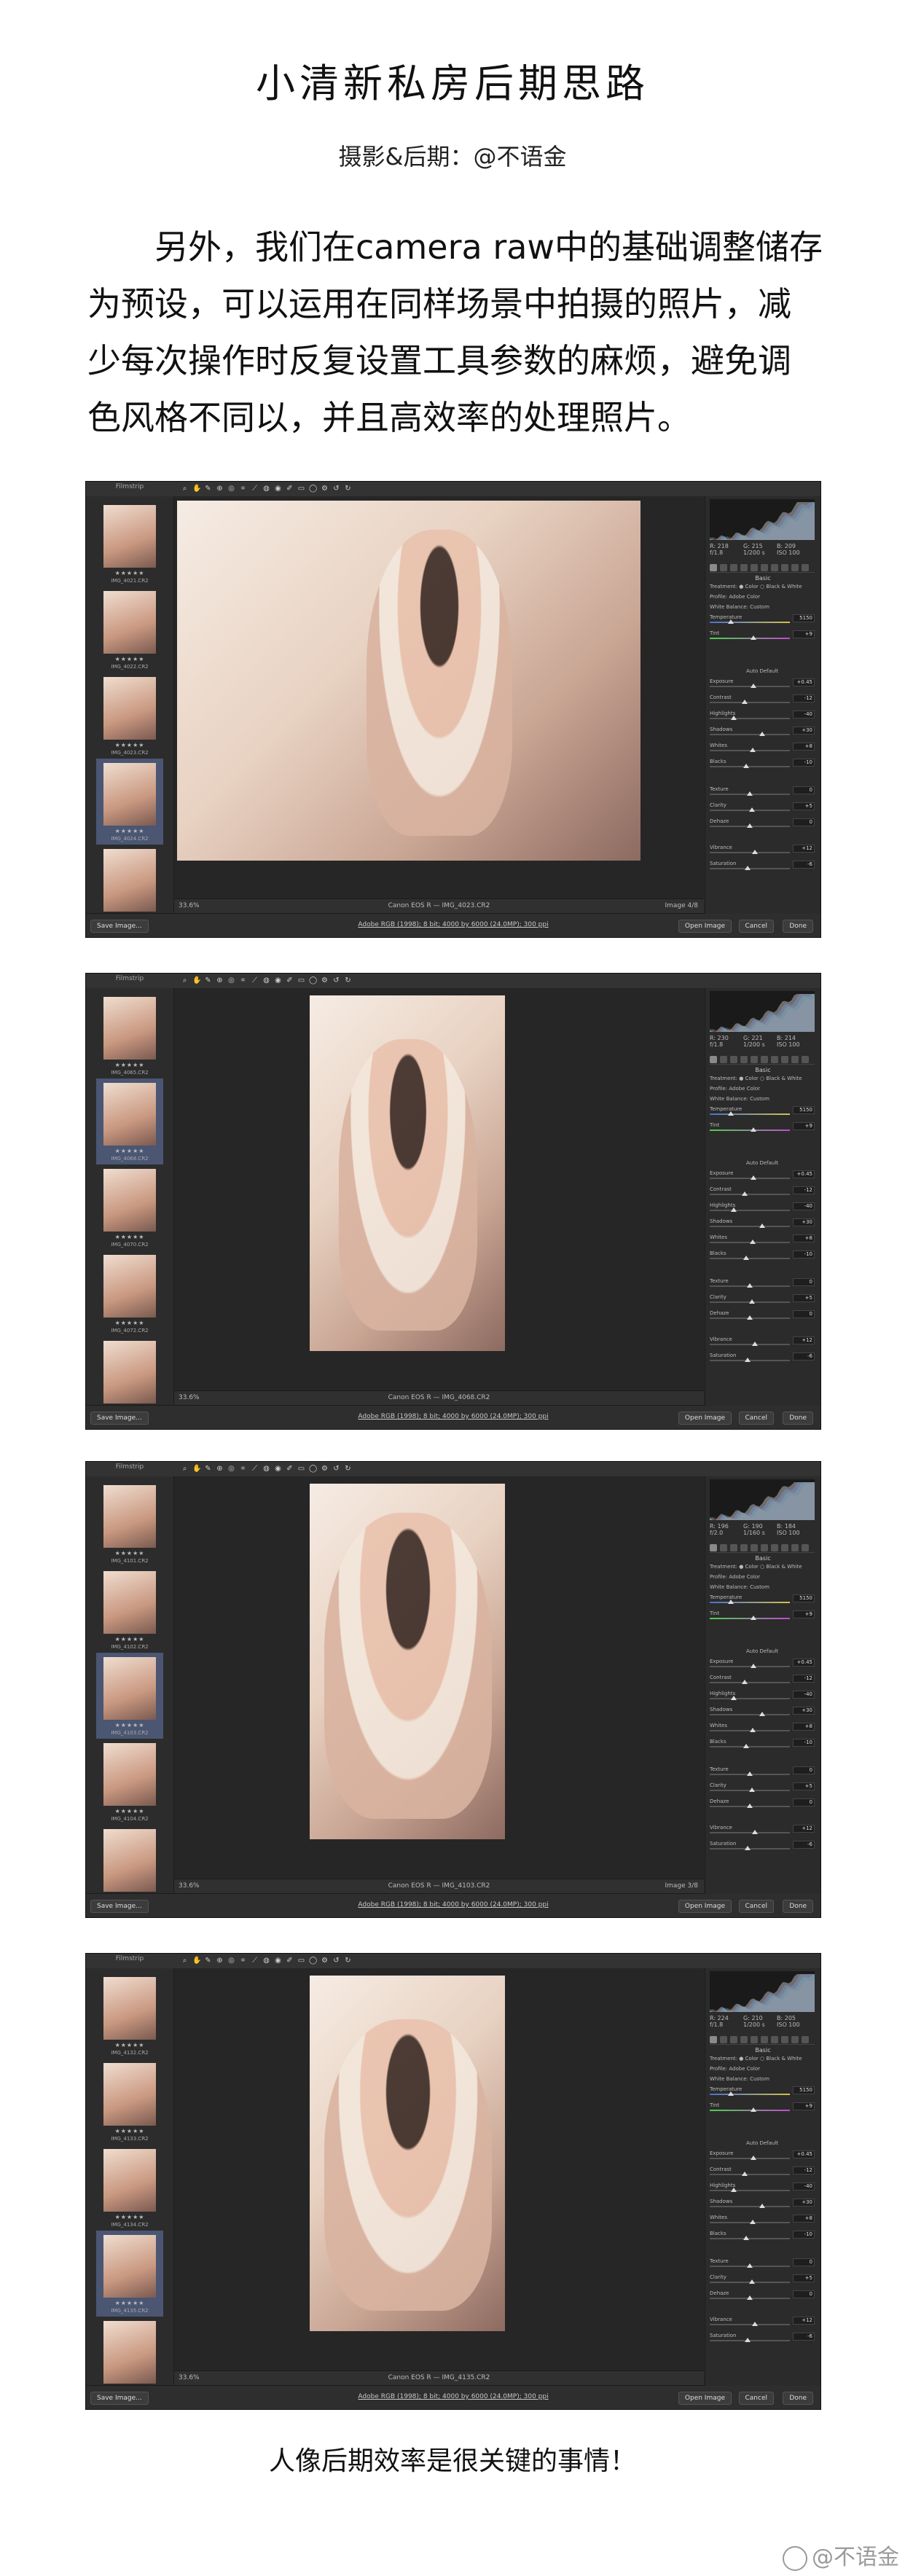 The width and height of the screenshot is (905, 2576). I want to click on slider-value-field: +30, so click(804, 2203).